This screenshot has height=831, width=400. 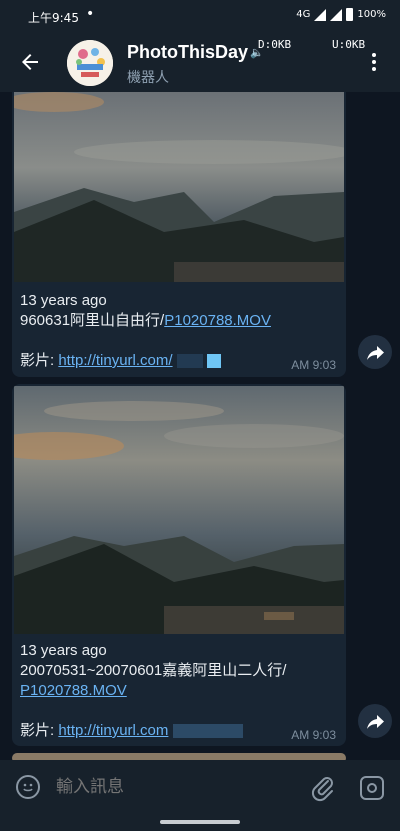 I want to click on net-speed-up: U:0KB, so click(x=349, y=44).